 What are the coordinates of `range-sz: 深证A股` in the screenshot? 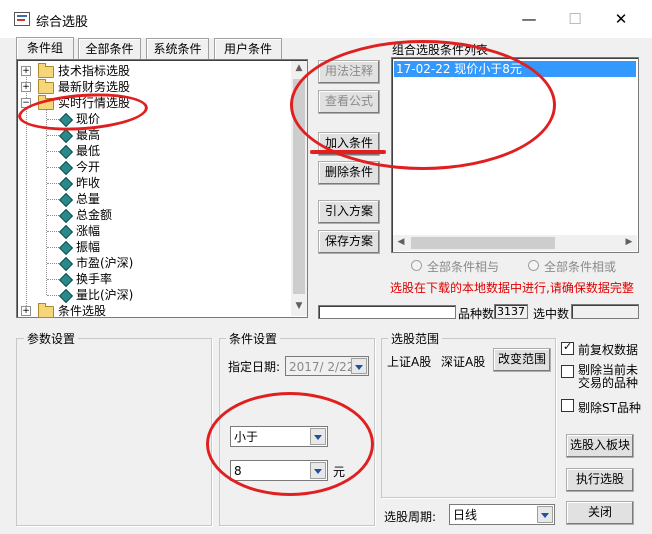 It's located at (463, 362).